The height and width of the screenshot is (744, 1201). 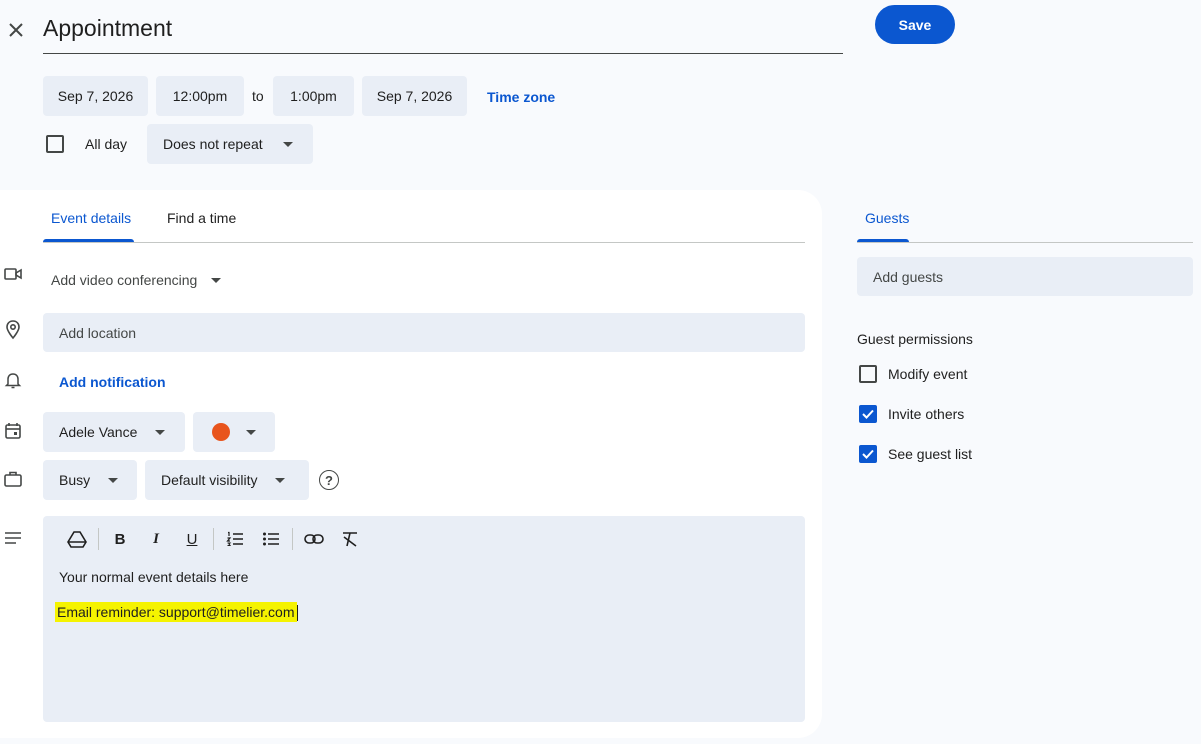 What do you see at coordinates (1025, 242) in the screenshot?
I see `guests-divider` at bounding box center [1025, 242].